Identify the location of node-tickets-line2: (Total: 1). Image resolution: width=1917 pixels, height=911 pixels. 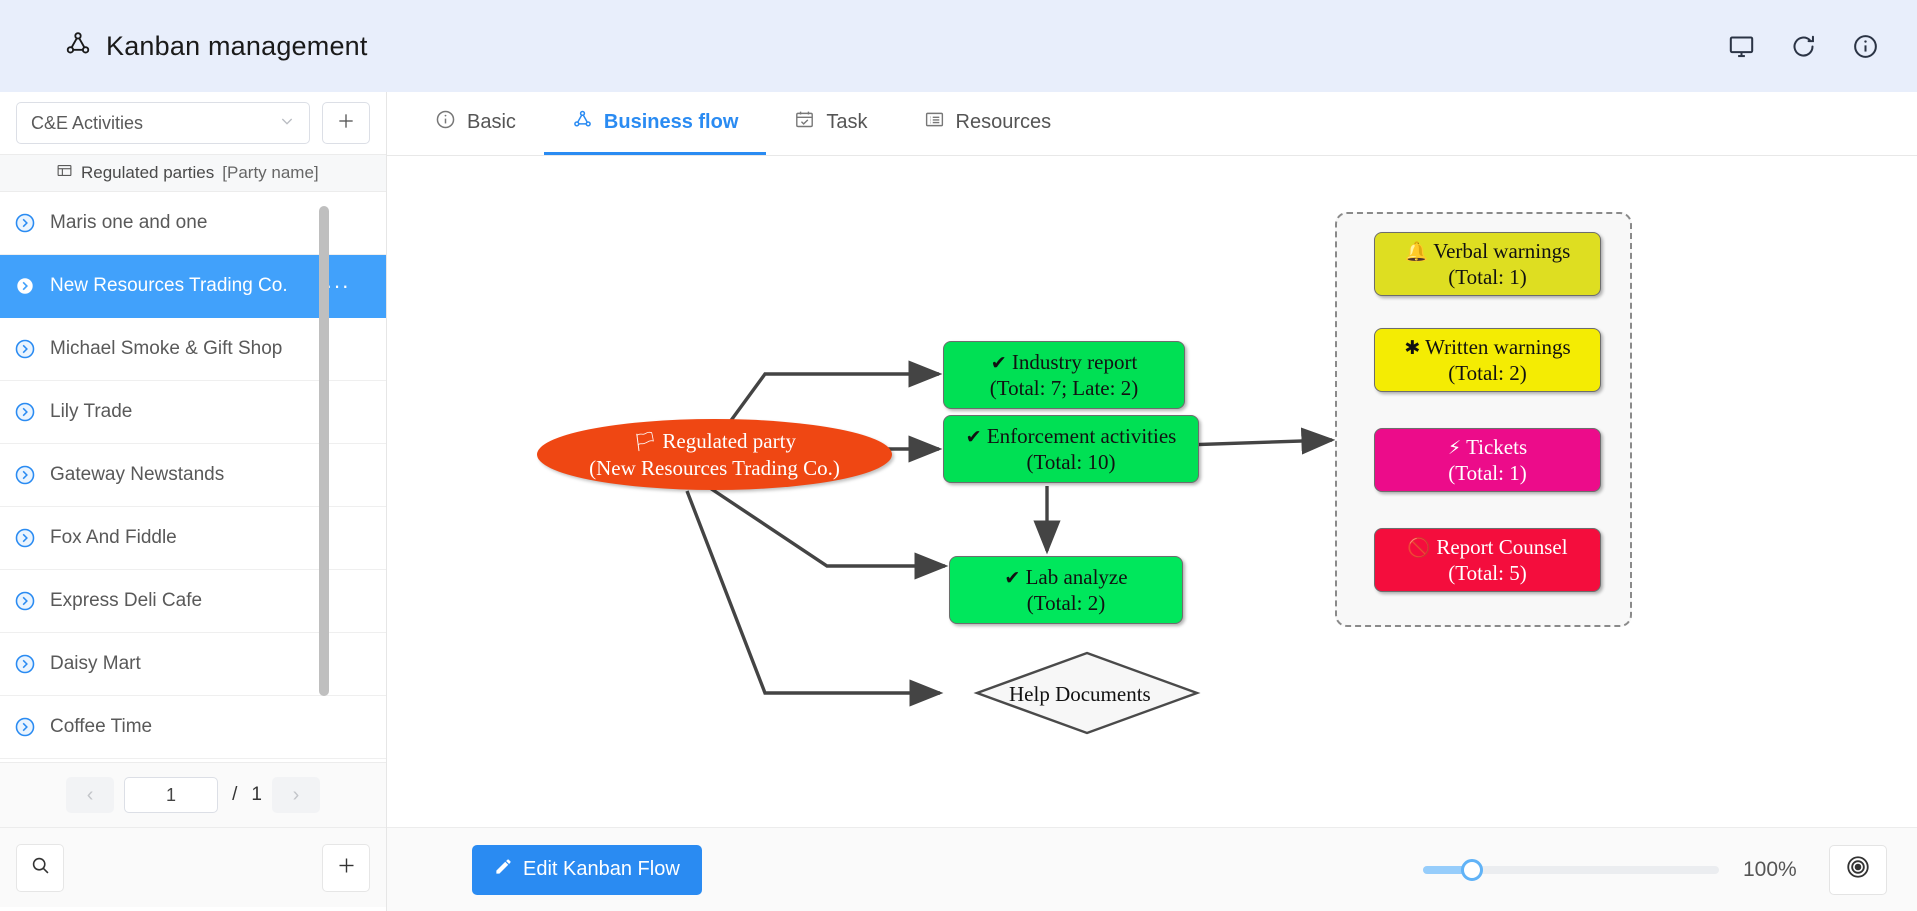
(1487, 473).